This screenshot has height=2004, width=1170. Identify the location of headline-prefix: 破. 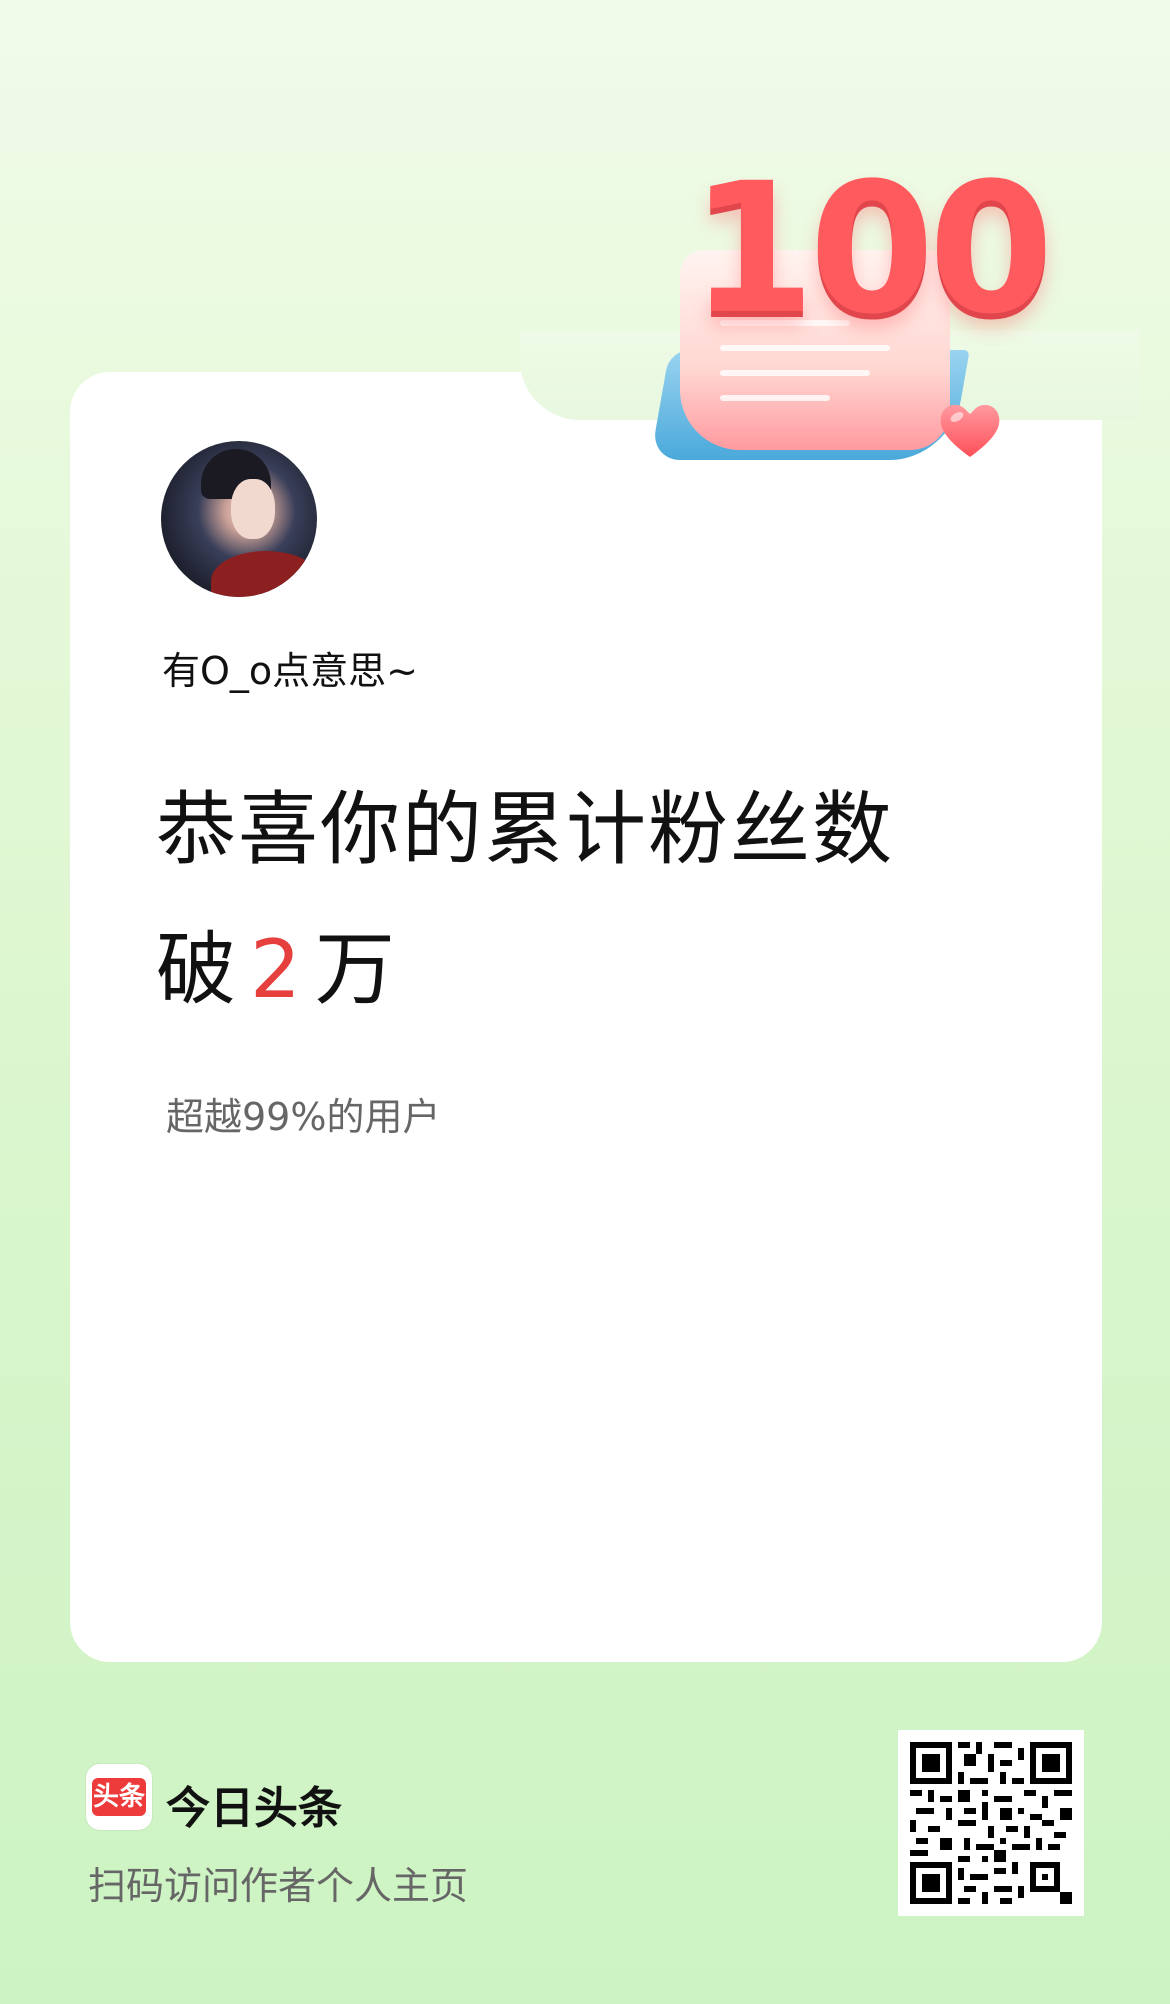
(196, 969).